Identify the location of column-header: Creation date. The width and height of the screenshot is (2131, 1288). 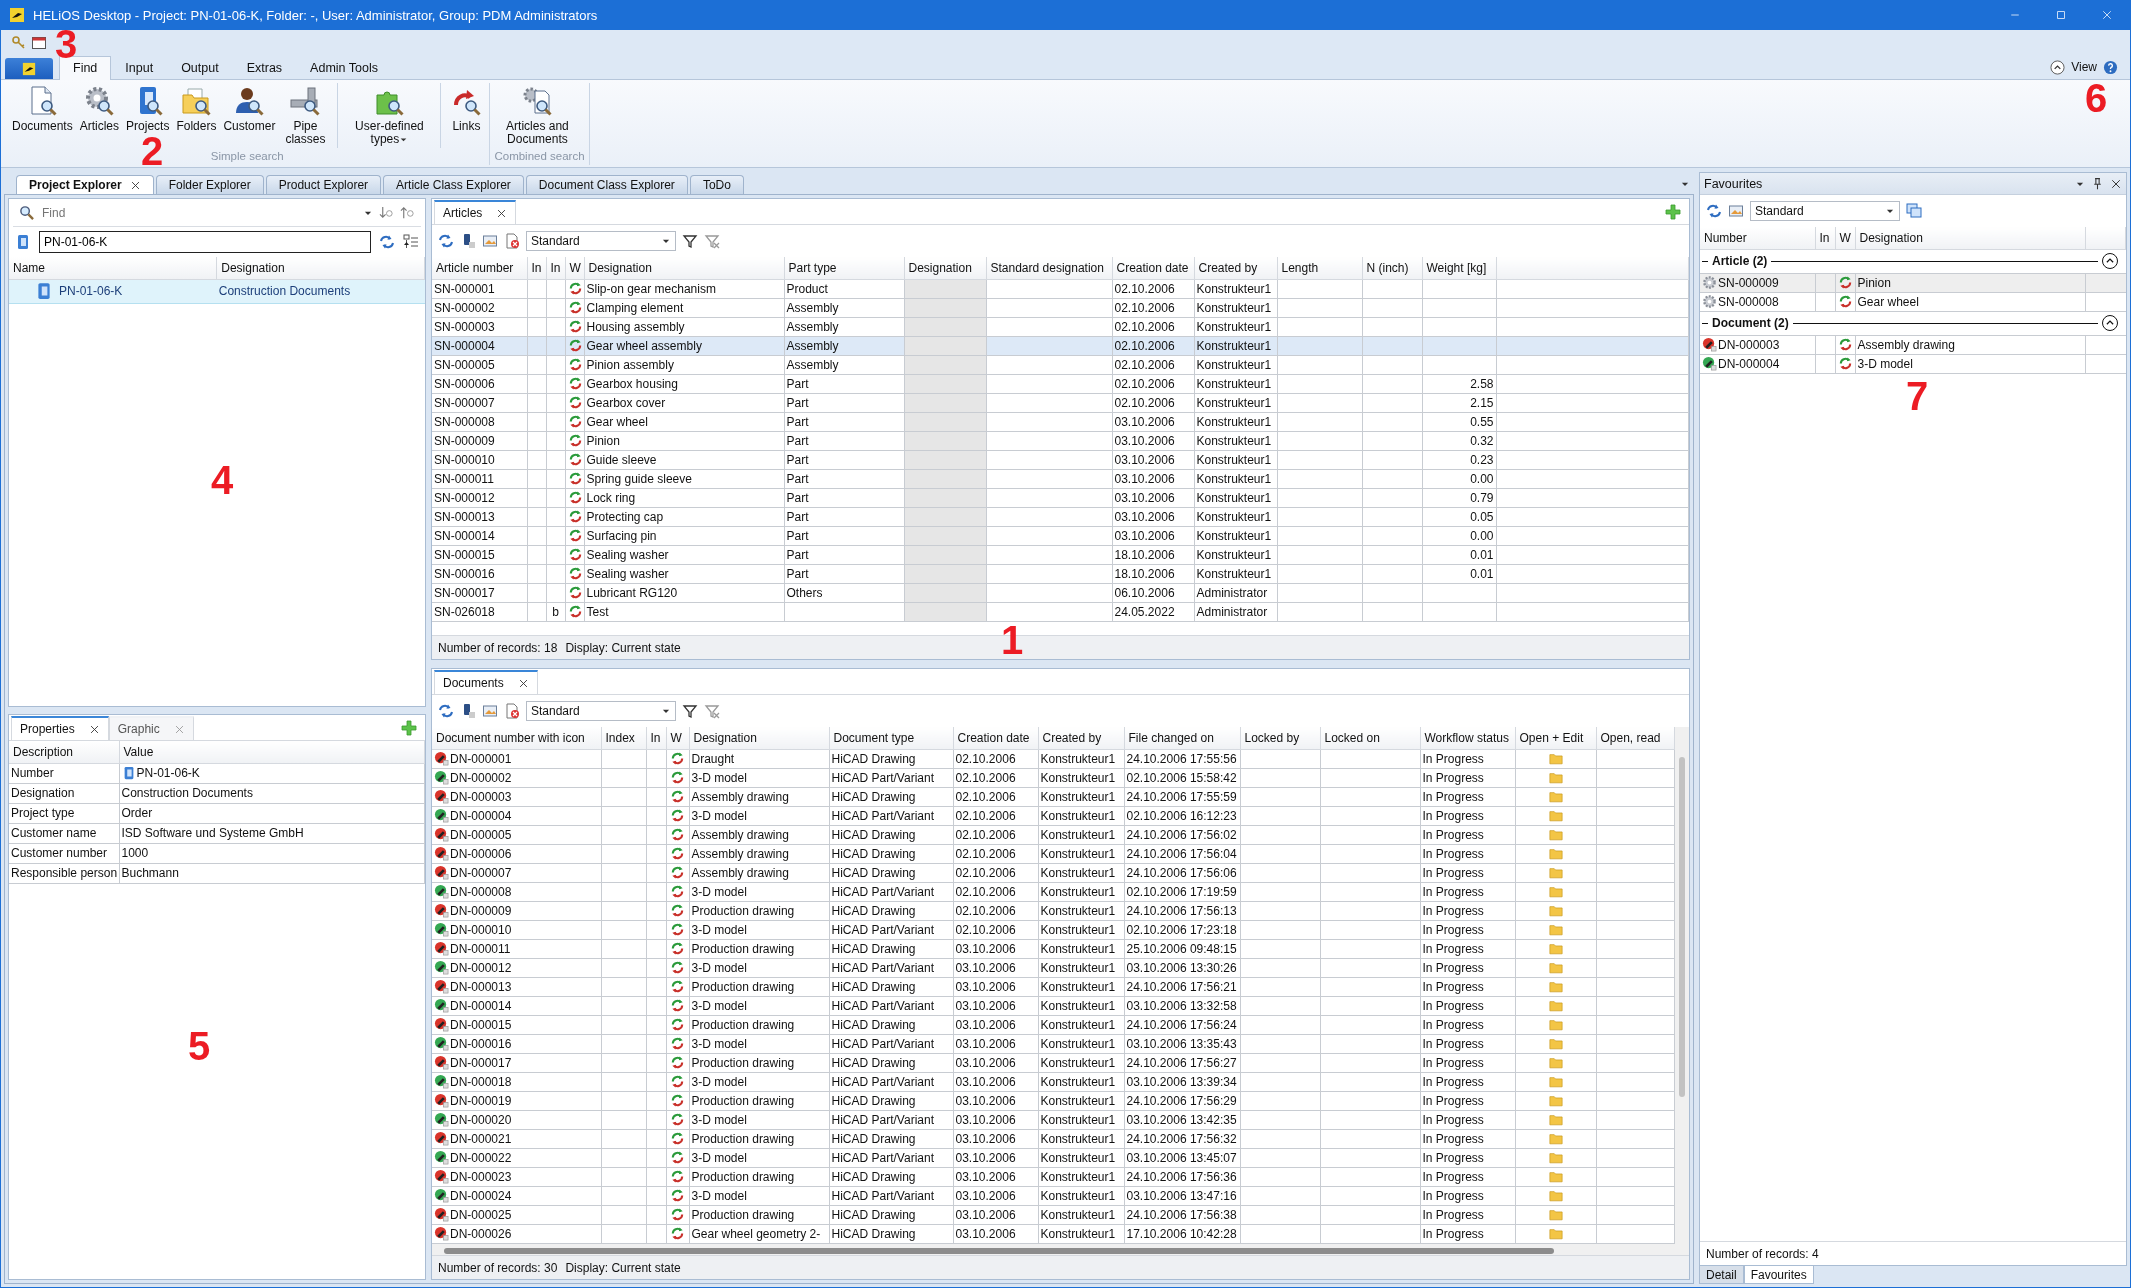
(1153, 268).